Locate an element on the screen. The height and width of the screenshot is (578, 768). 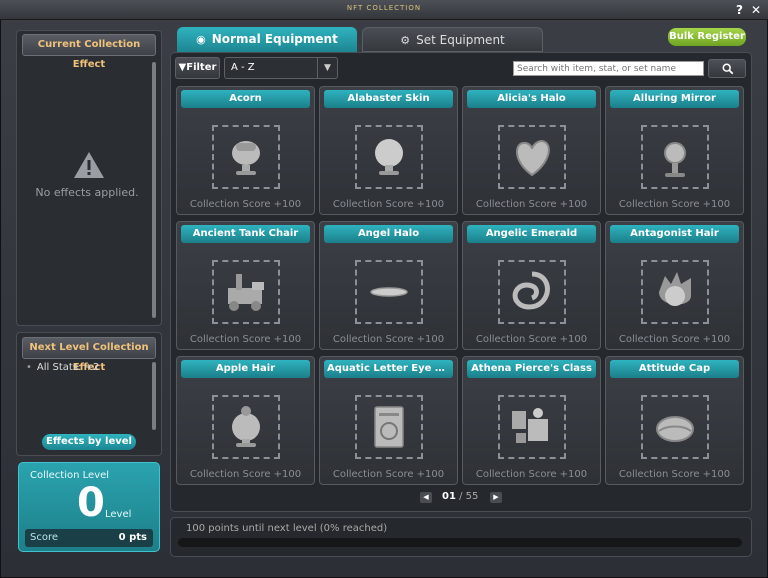
emerald-icon is located at coordinates (531, 290).